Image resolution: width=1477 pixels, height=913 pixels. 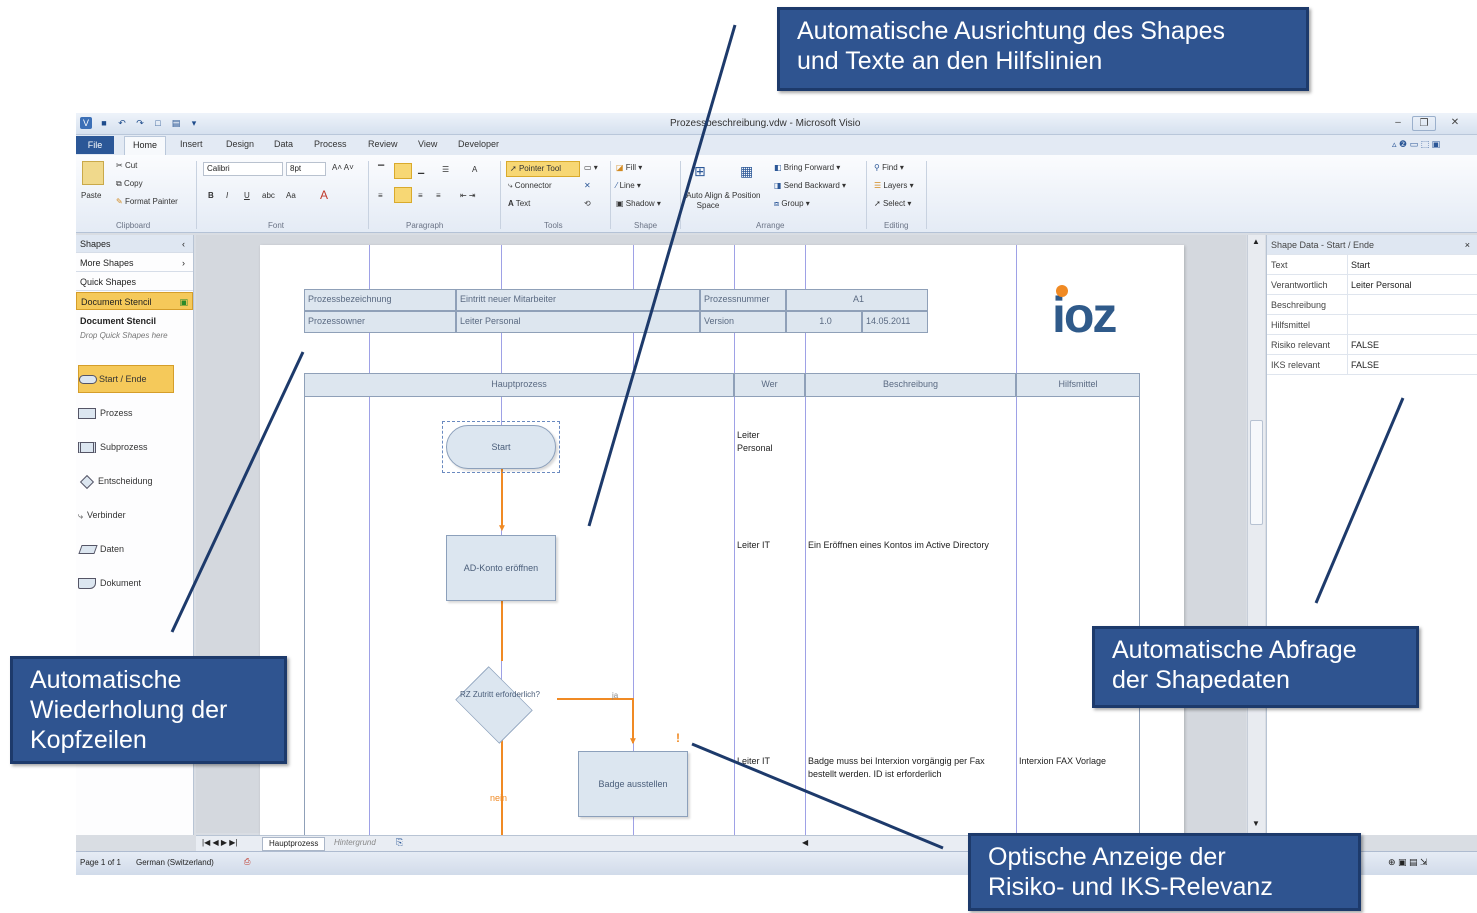 What do you see at coordinates (399, 842) in the screenshot?
I see `insert-page-icon: ⎘` at bounding box center [399, 842].